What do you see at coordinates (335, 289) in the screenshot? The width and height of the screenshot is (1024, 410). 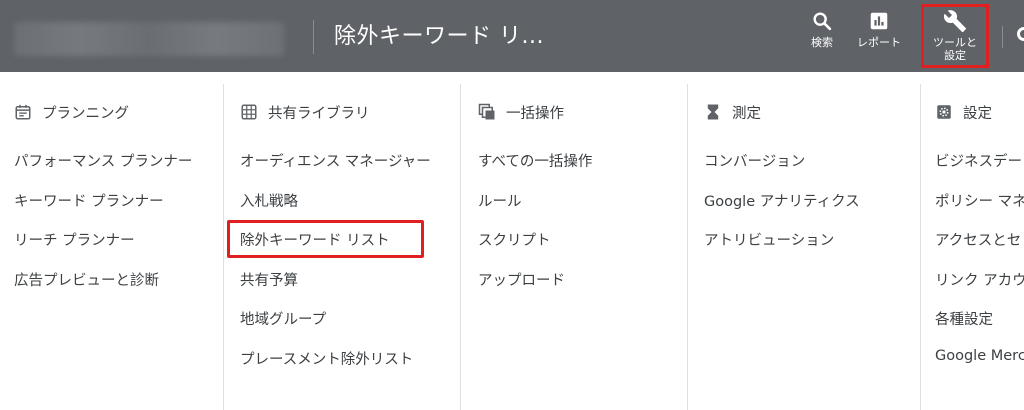 I see `menu-item-shared-budgets: 共有予算` at bounding box center [335, 289].